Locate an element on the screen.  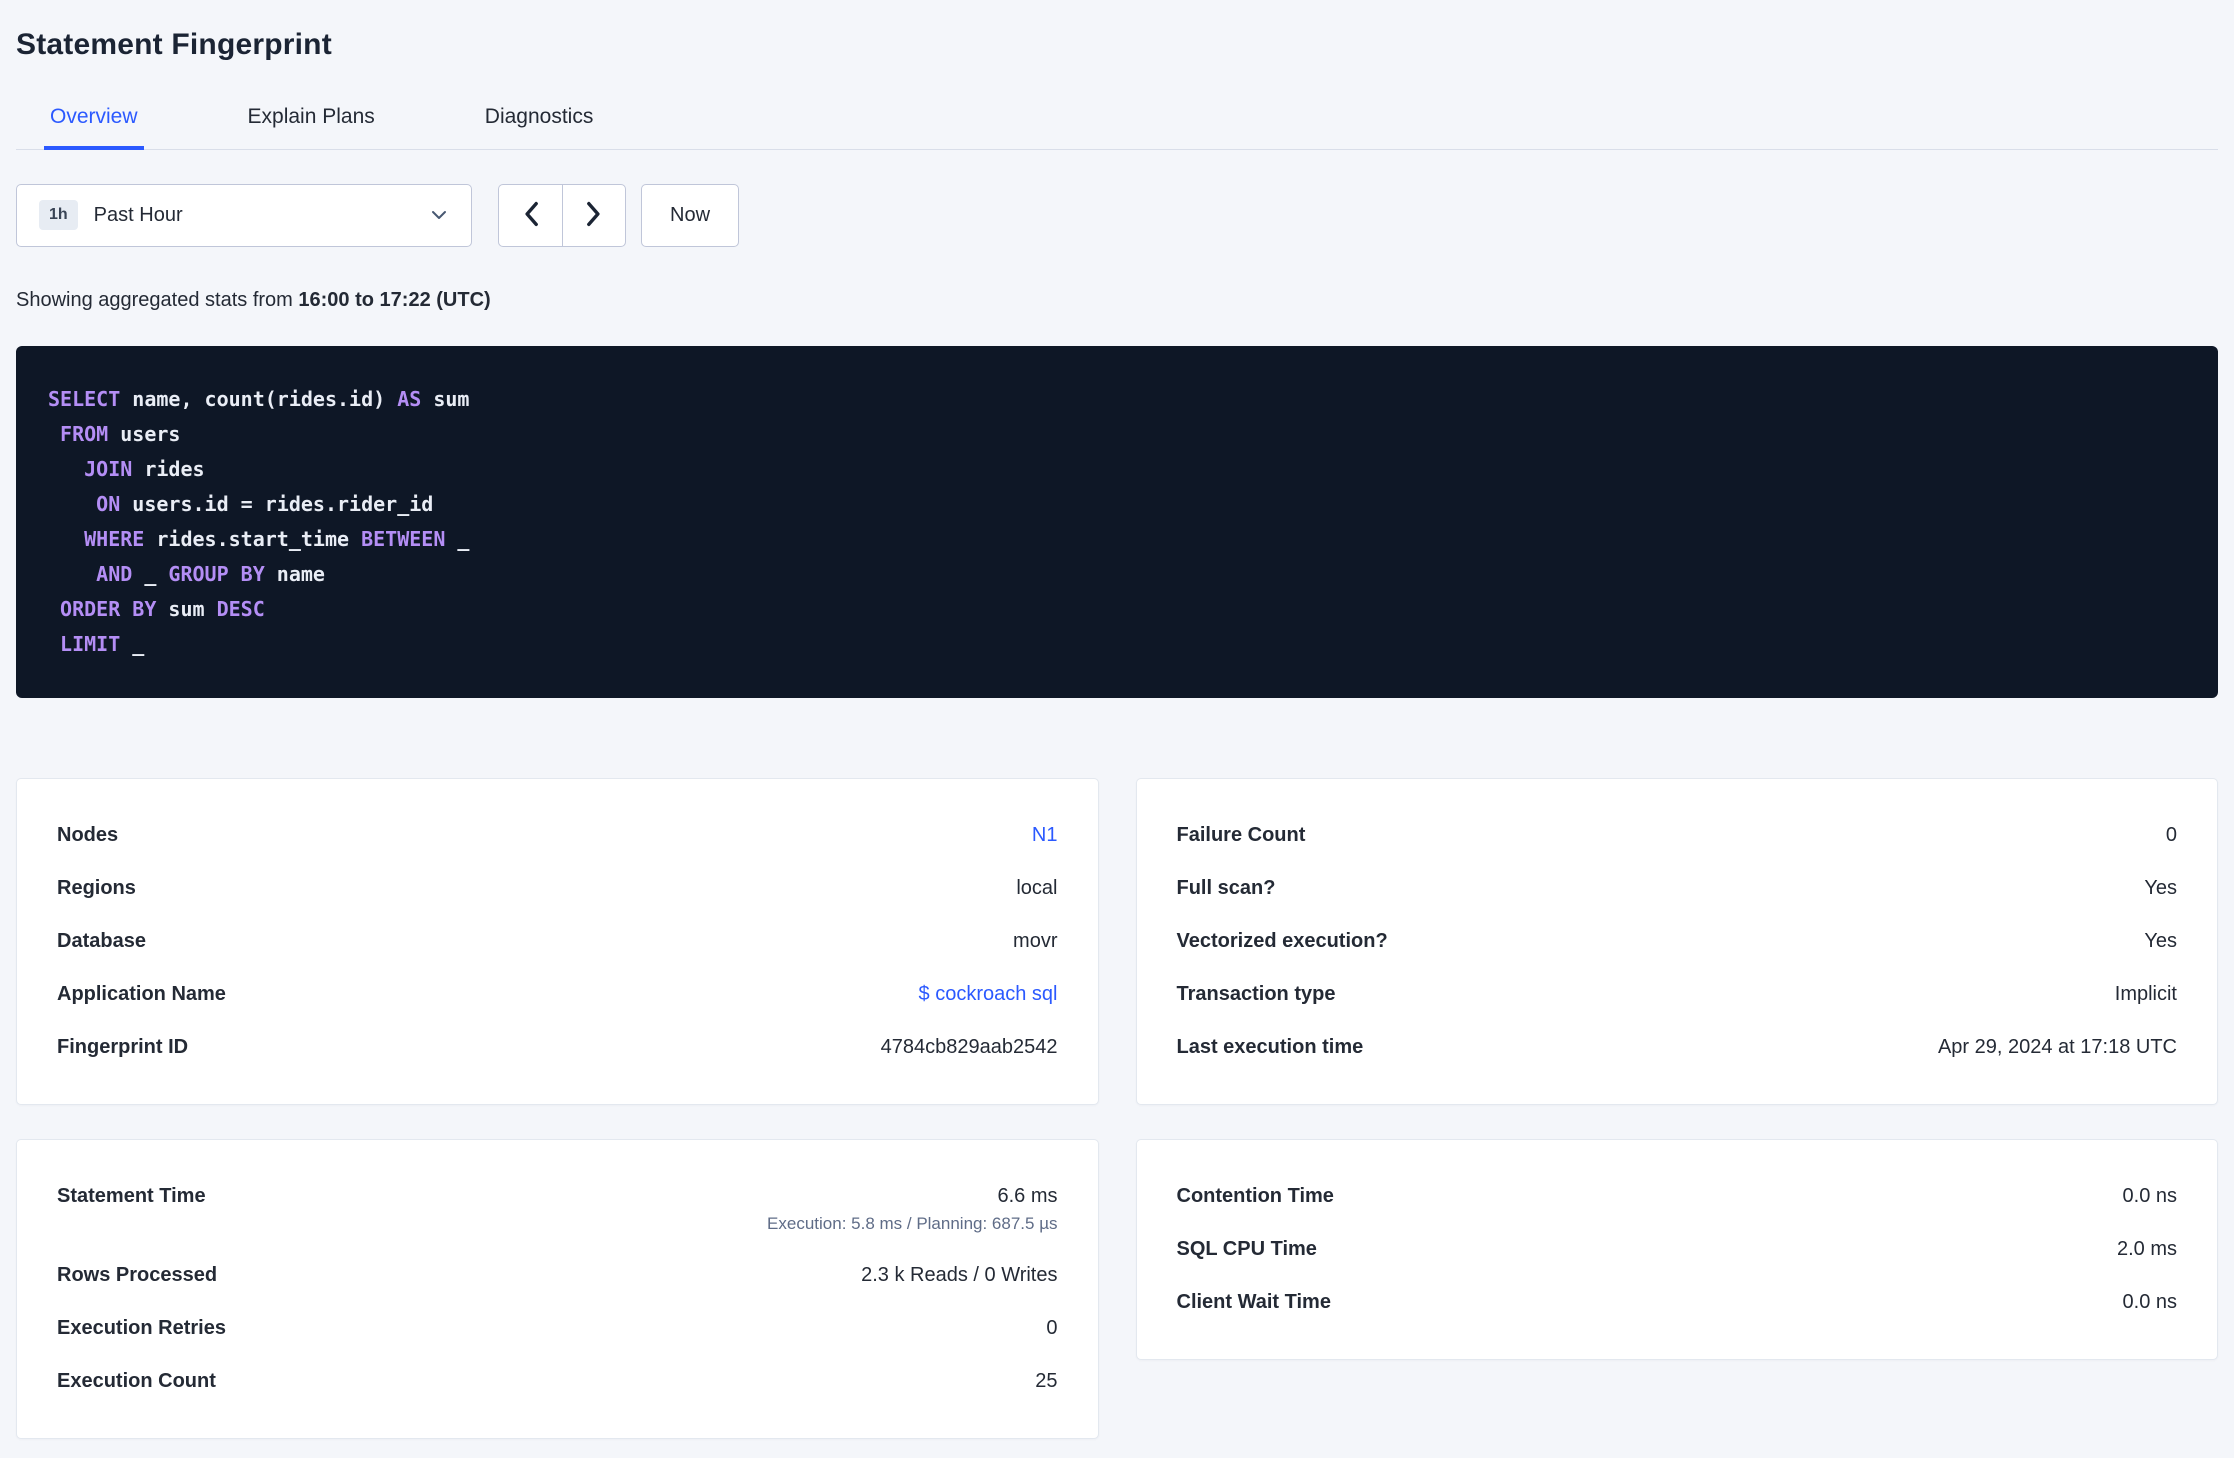
tab-bar: Overview Explain Plans Diagnostics is located at coordinates (1117, 127).